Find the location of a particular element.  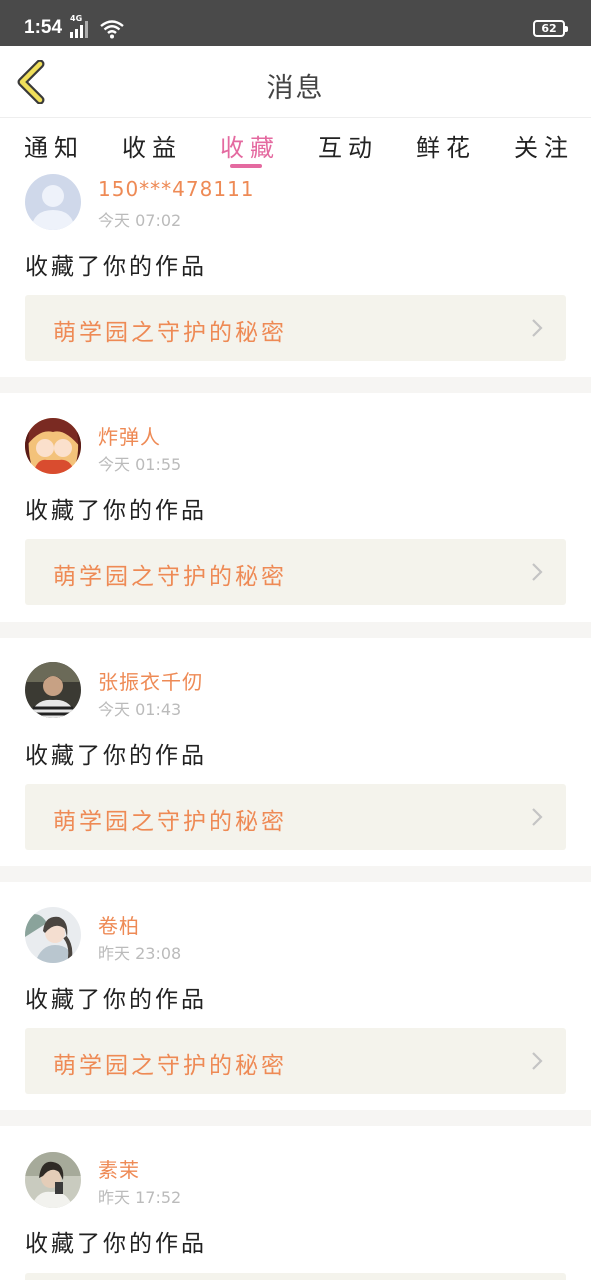

battery-level: 62 is located at coordinates (549, 28).